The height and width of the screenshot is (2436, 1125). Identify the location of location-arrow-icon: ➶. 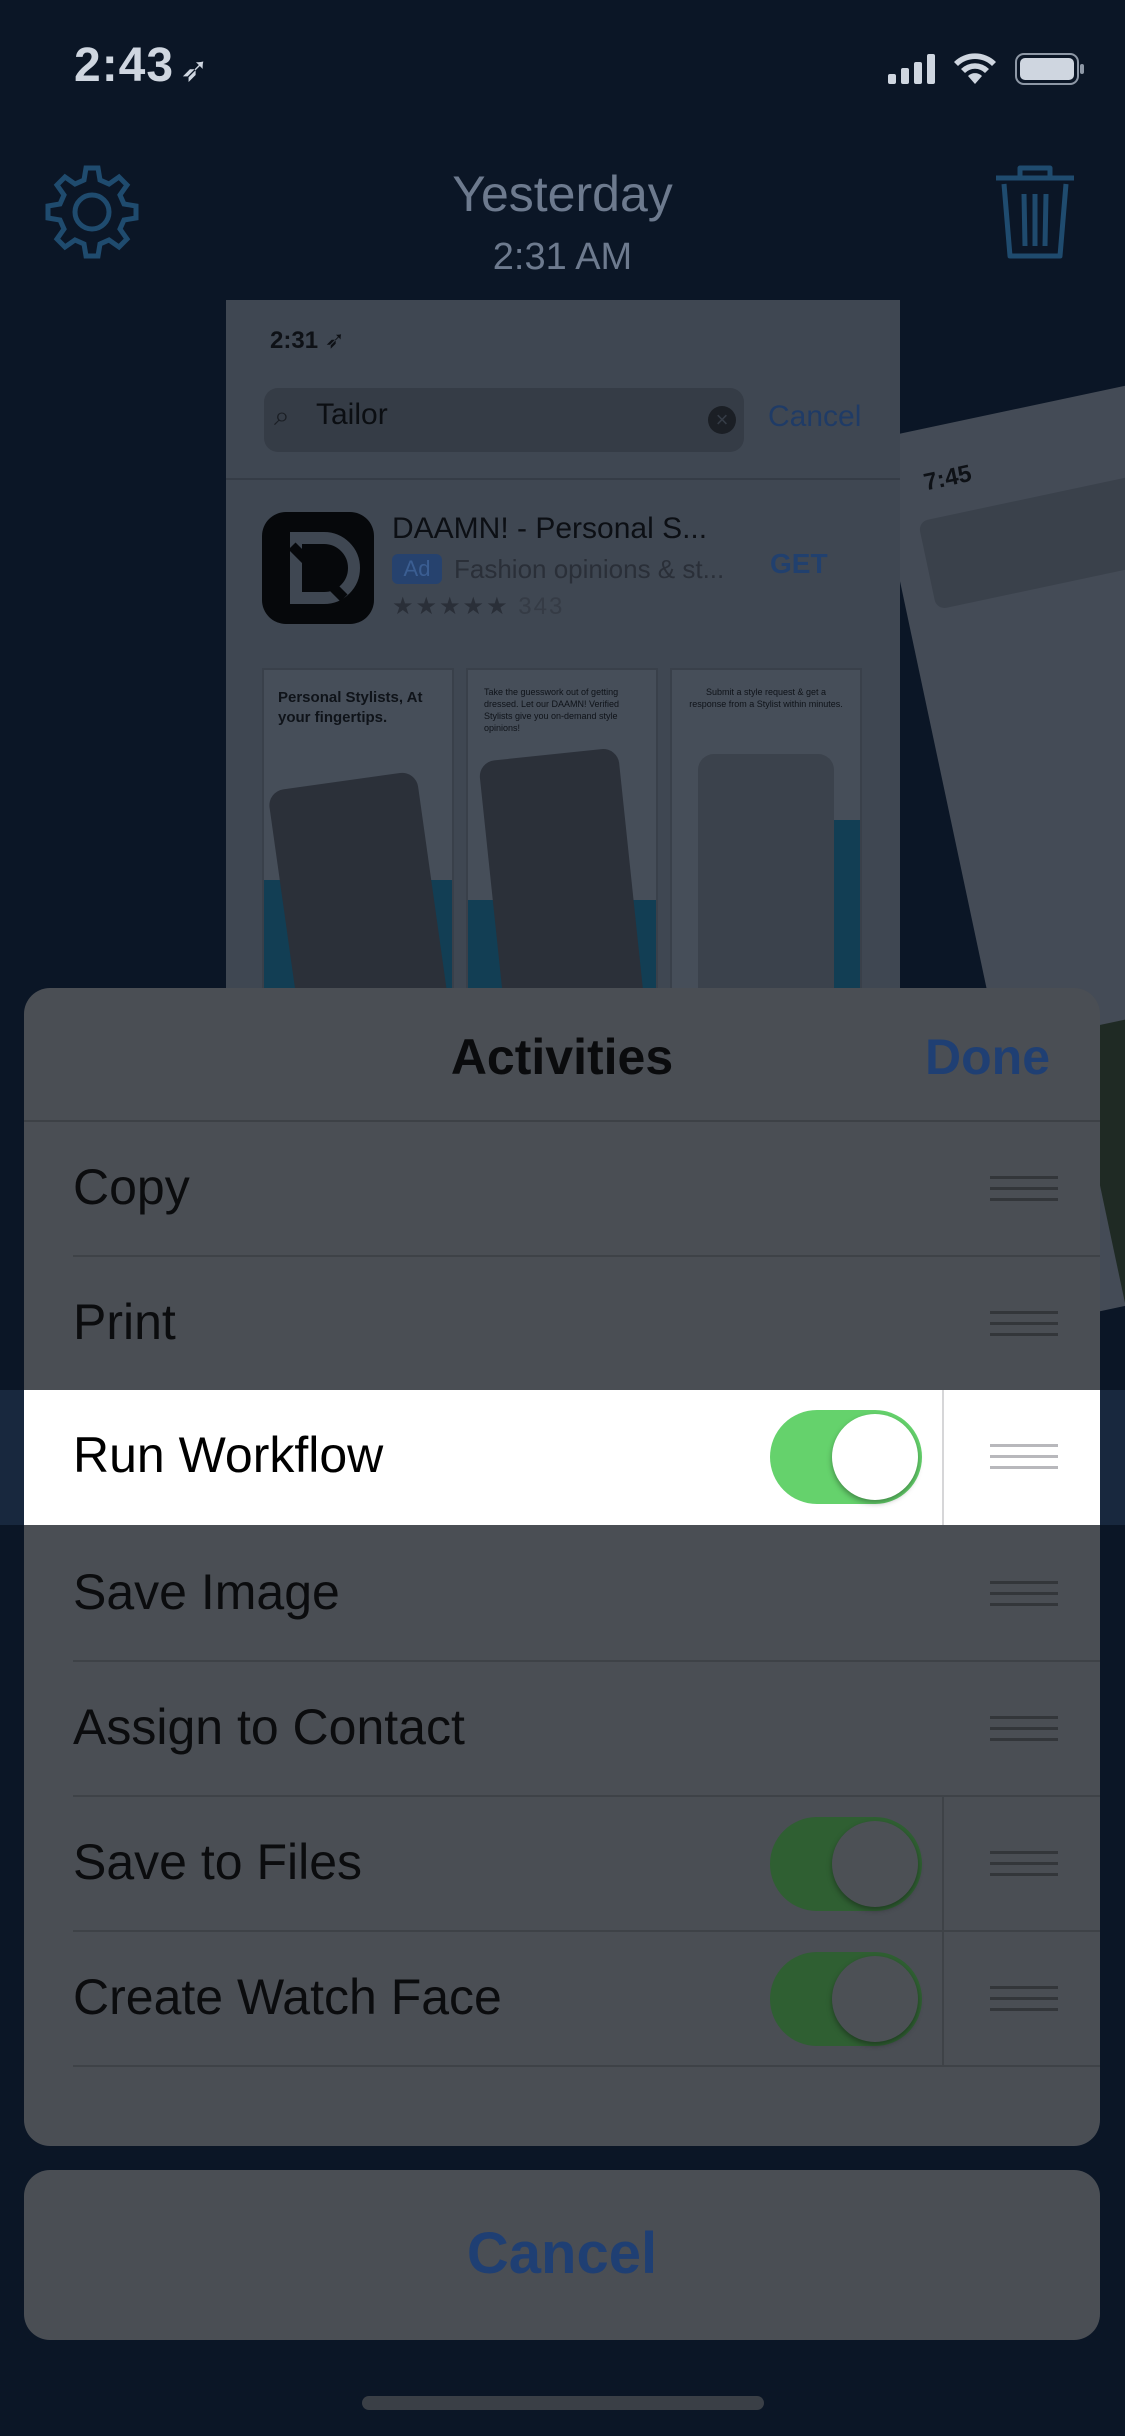
(195, 70).